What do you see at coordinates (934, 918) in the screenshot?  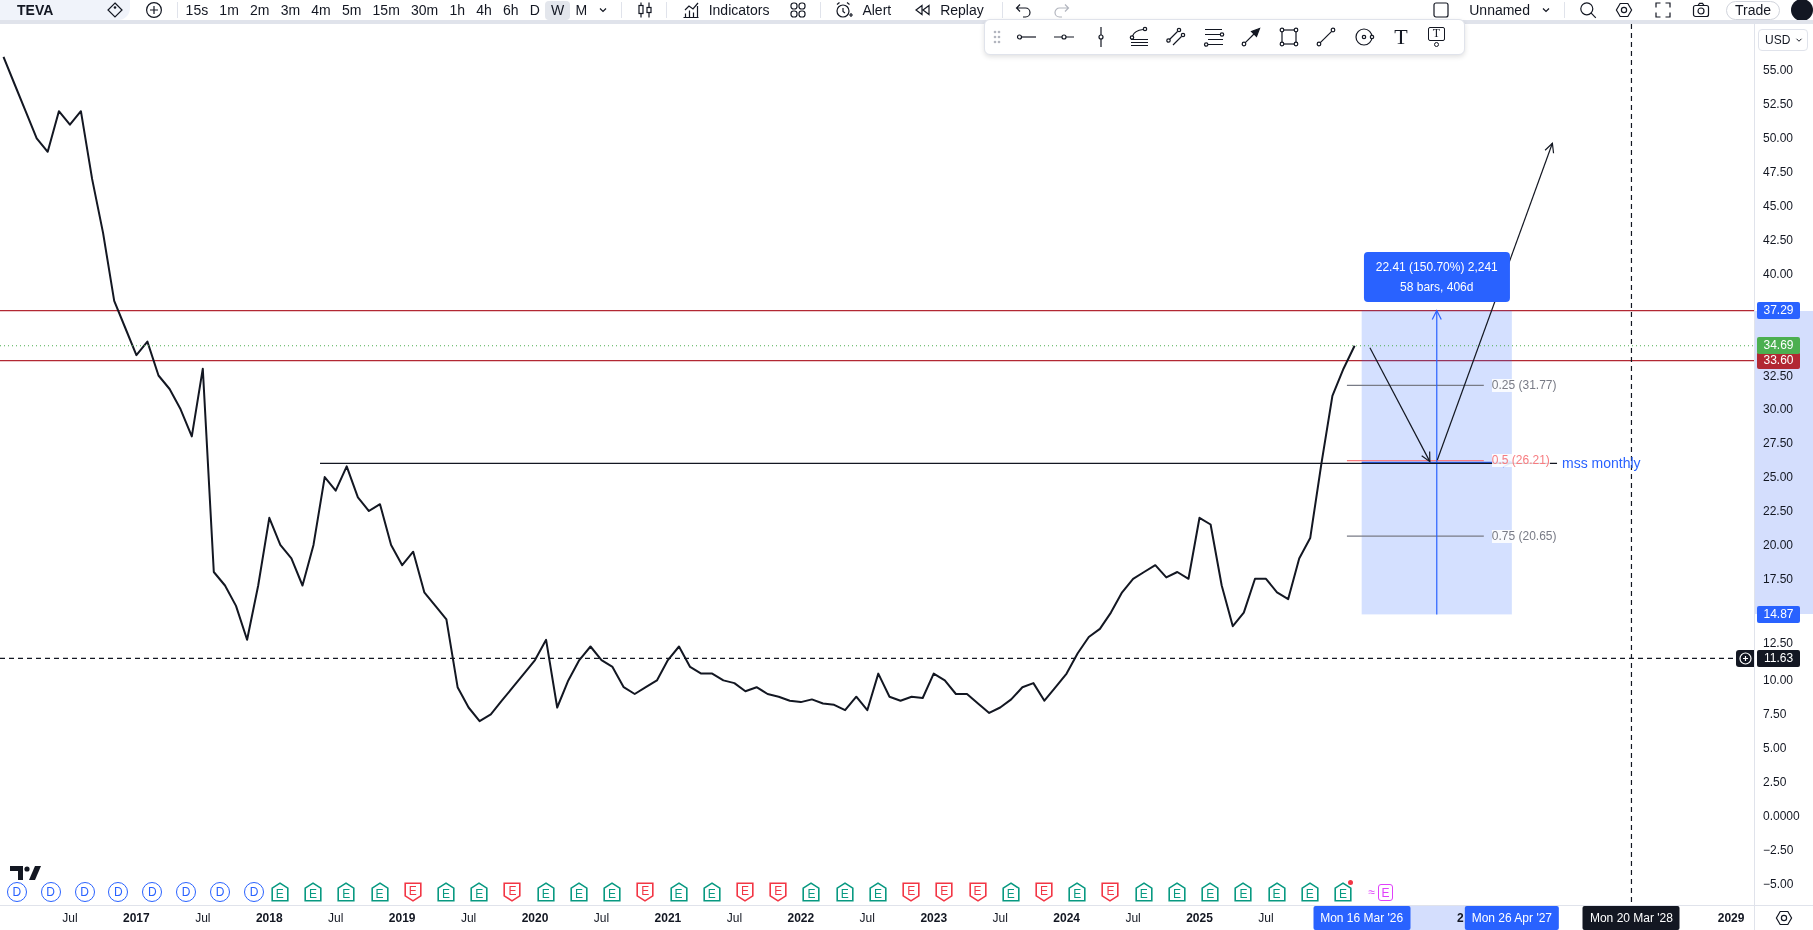 I see `time-tick-label: 2023` at bounding box center [934, 918].